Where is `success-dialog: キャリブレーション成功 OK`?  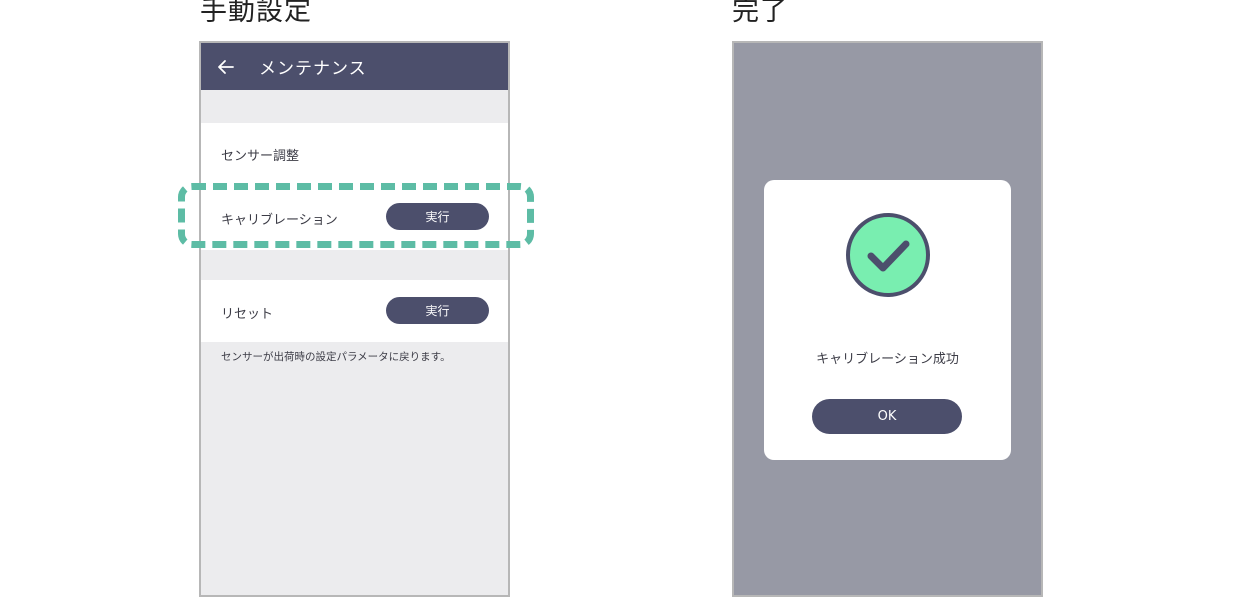 success-dialog: キャリブレーション成功 OK is located at coordinates (887, 320).